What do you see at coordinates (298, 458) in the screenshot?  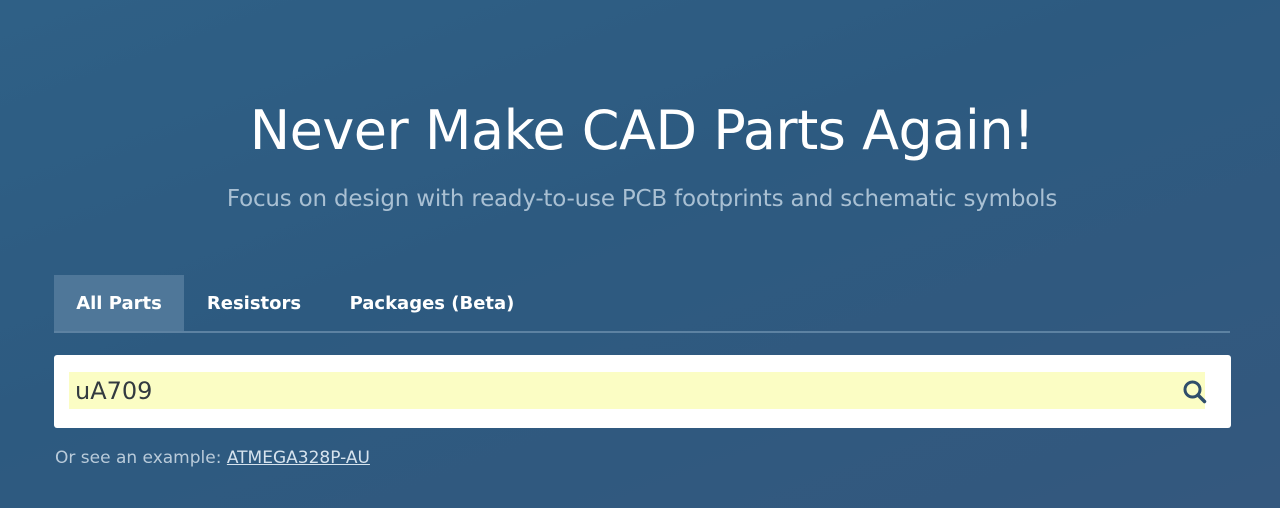 I see `example-link: ATMEGA328P-AU` at bounding box center [298, 458].